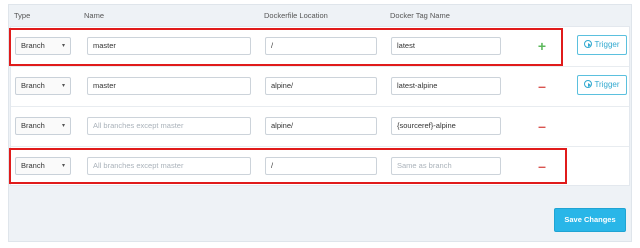 The height and width of the screenshot is (248, 640). What do you see at coordinates (420, 15) in the screenshot?
I see `header-docker-tag-name: Docker Tag Name` at bounding box center [420, 15].